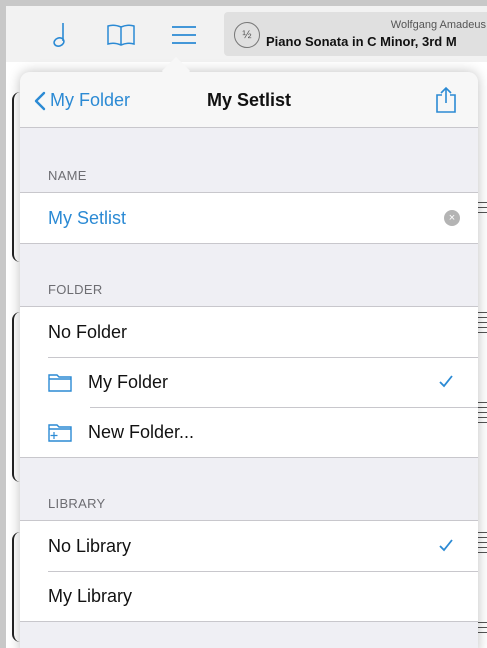  Describe the element at coordinates (361, 41) in the screenshot. I see `piece-title: Piano Sonata in C Minor, 3rd M` at that location.